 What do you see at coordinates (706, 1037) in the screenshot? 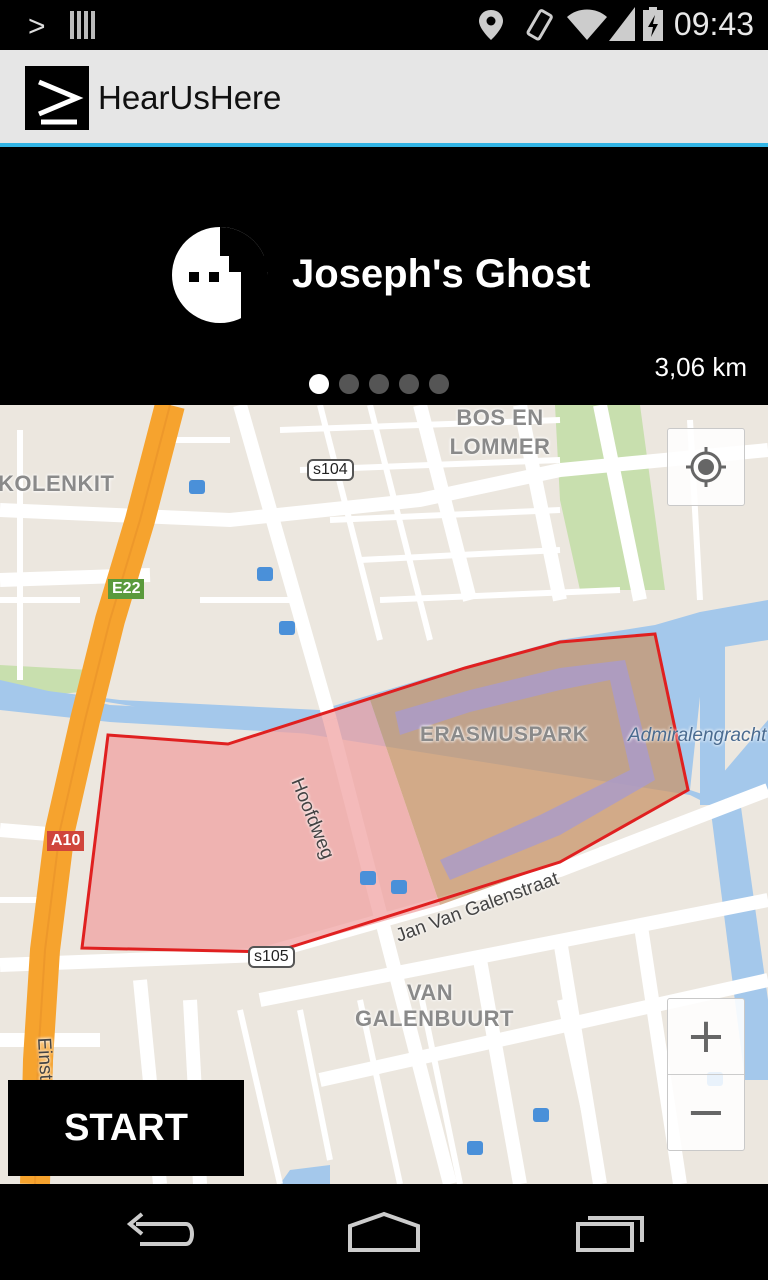
I see `zoom-in-button: +` at bounding box center [706, 1037].